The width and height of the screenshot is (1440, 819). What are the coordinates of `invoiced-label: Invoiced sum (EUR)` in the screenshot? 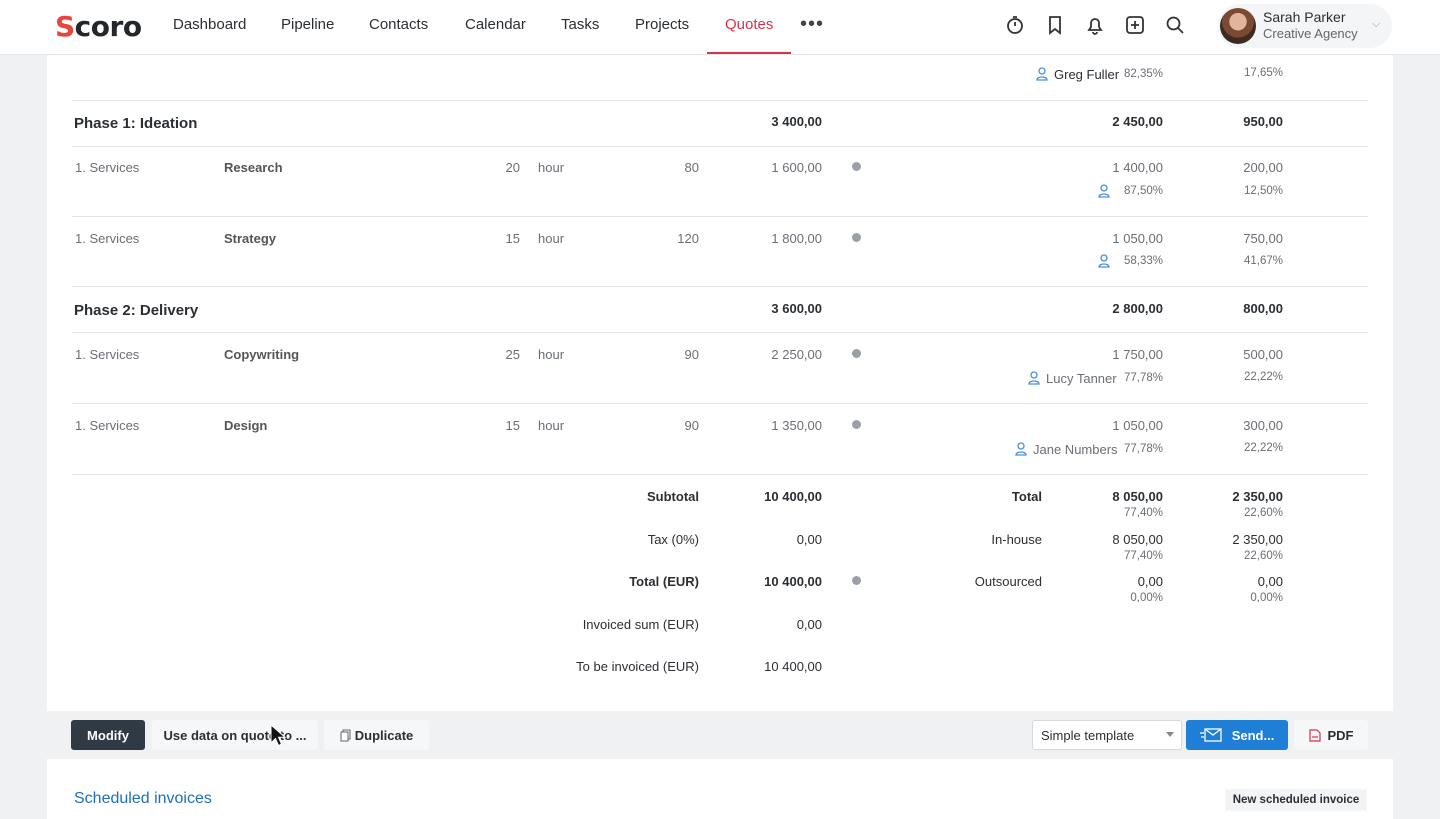 It's located at (640, 624).